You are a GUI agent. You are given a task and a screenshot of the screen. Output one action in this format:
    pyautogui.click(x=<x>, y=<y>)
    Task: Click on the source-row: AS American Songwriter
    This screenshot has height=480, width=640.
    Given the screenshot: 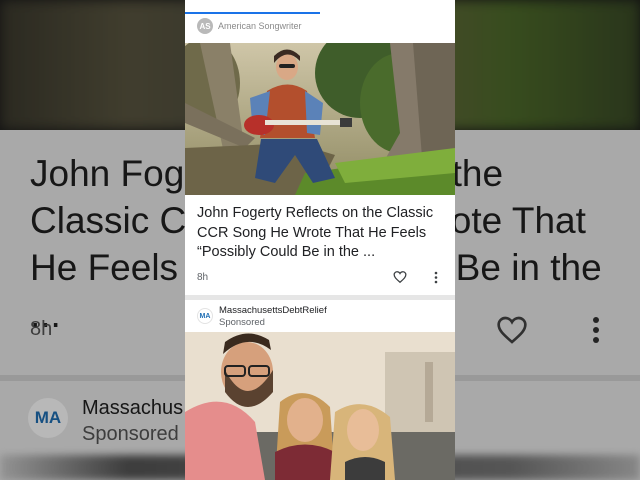 What is the action you would take?
    pyautogui.click(x=249, y=26)
    